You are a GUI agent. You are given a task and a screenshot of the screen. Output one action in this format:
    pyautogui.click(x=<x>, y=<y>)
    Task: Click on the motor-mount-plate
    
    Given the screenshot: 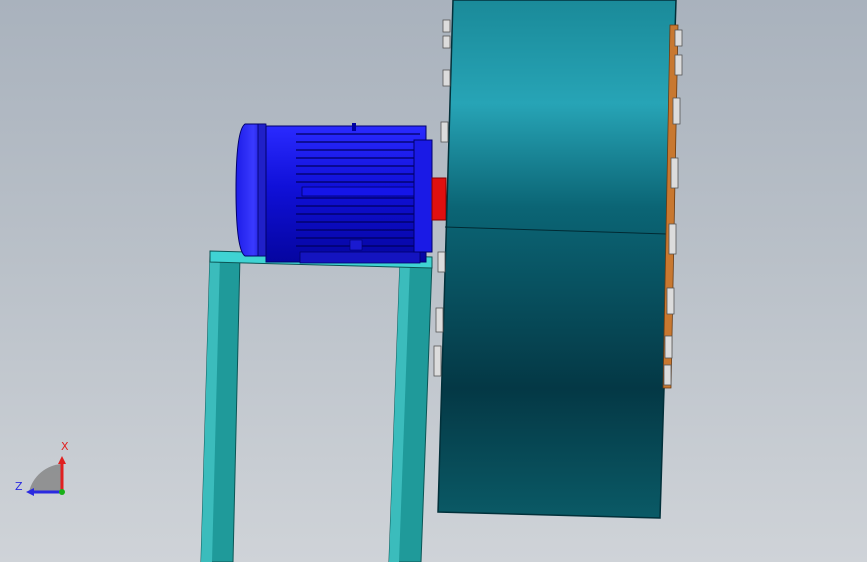 What is the action you would take?
    pyautogui.click(x=360, y=257)
    